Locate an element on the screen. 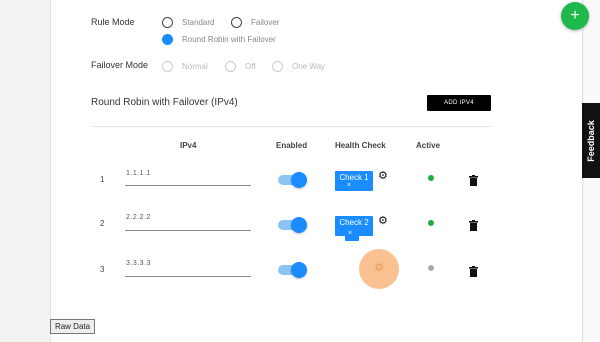 This screenshot has height=342, width=600. column-header-enabled: Enabled is located at coordinates (292, 145).